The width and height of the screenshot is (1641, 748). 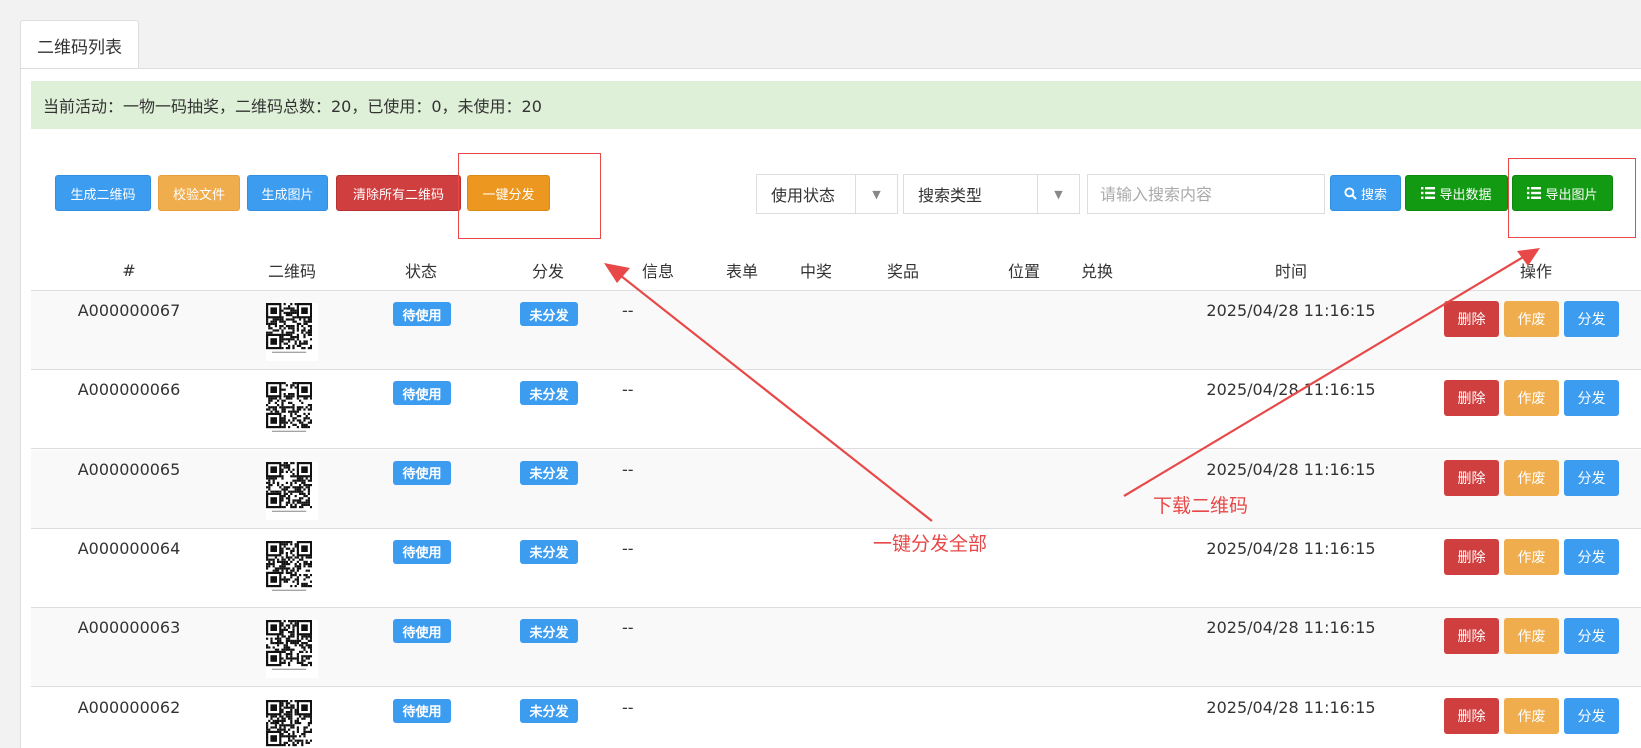 What do you see at coordinates (129, 310) in the screenshot?
I see `qr-code-id: A000000067` at bounding box center [129, 310].